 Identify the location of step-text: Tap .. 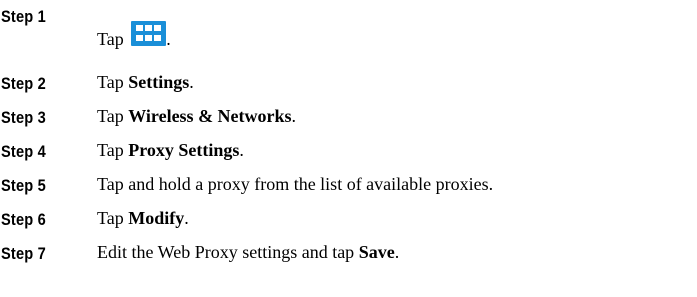
(134, 35).